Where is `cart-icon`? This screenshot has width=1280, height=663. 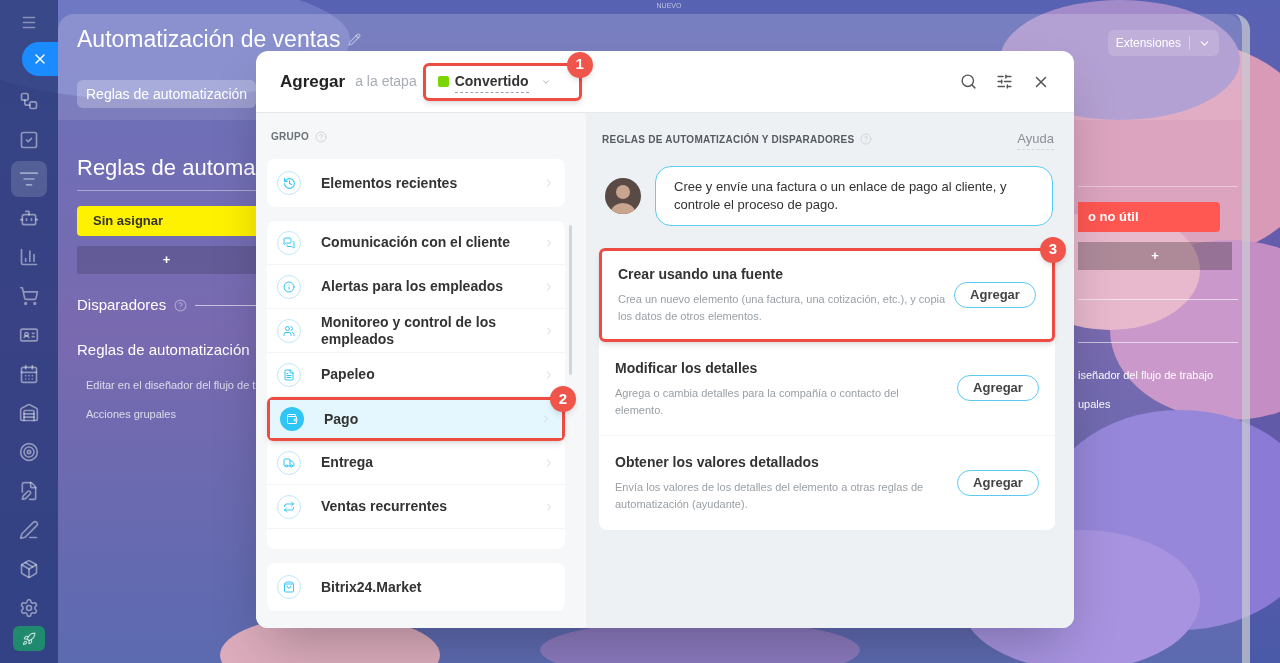 cart-icon is located at coordinates (29, 296).